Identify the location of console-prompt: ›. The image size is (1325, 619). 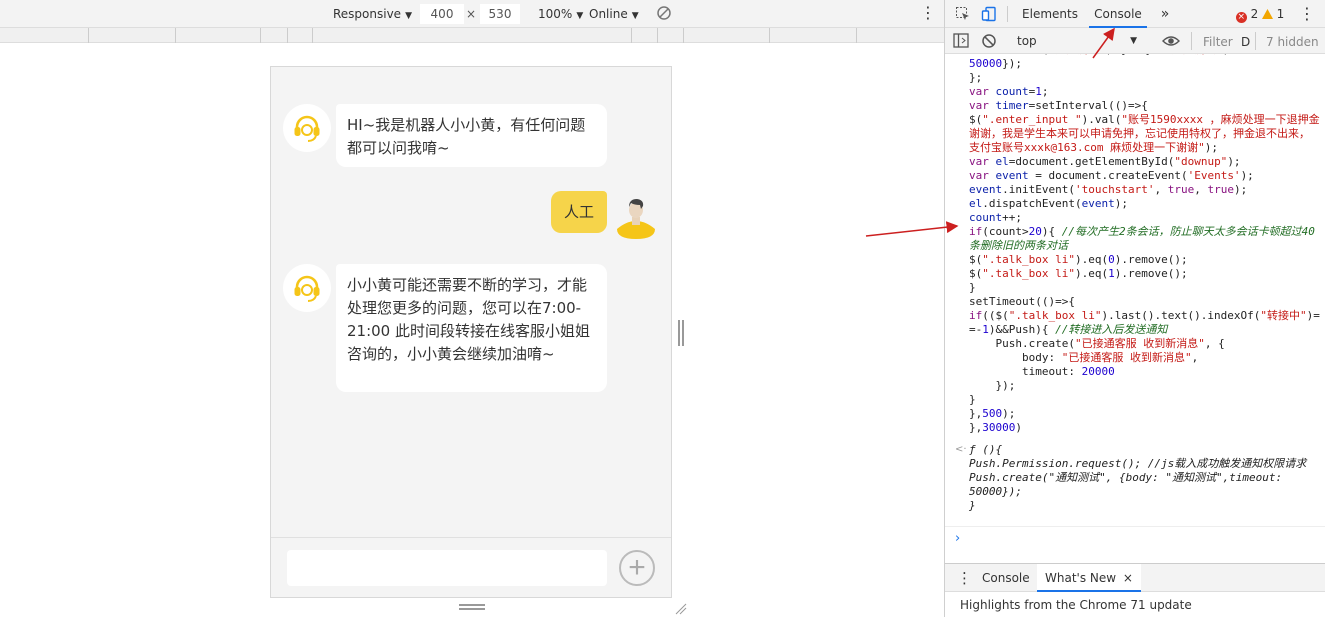
(957, 539).